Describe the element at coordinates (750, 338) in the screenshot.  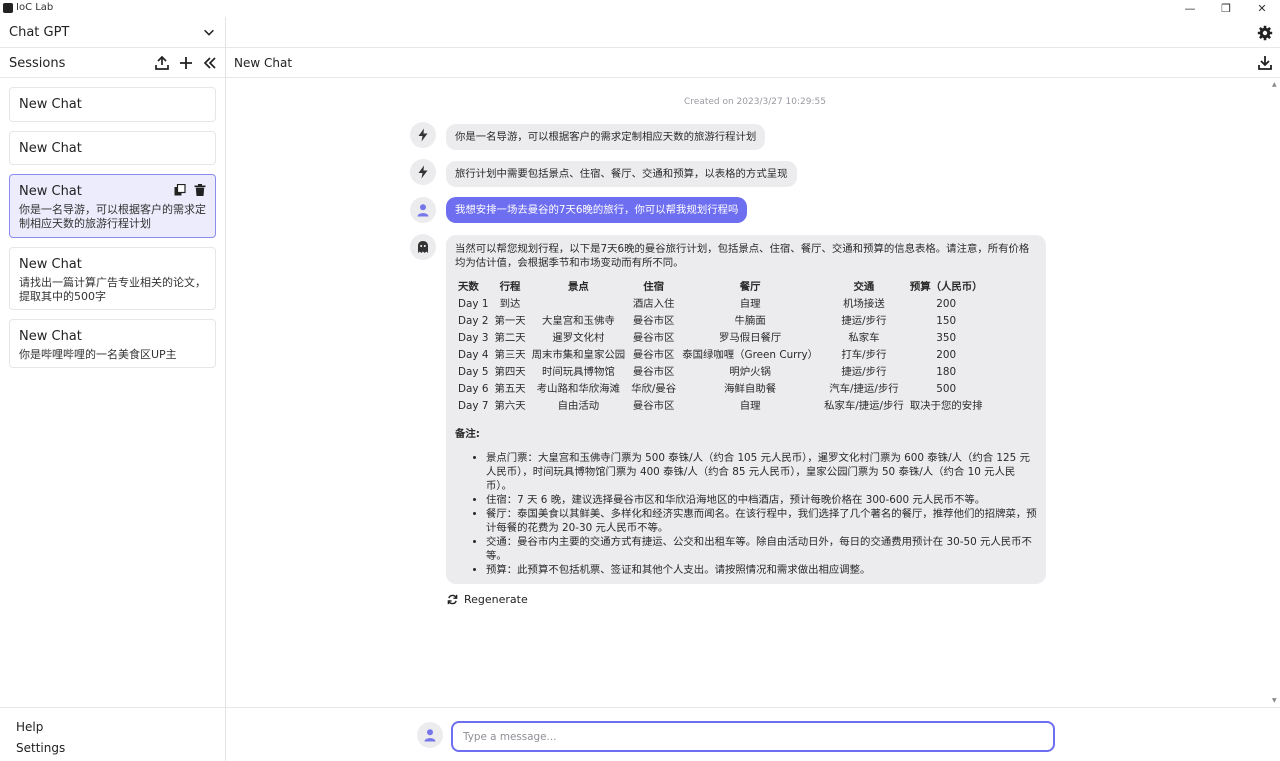
I see `table-cell: 罗马假日餐厅` at that location.